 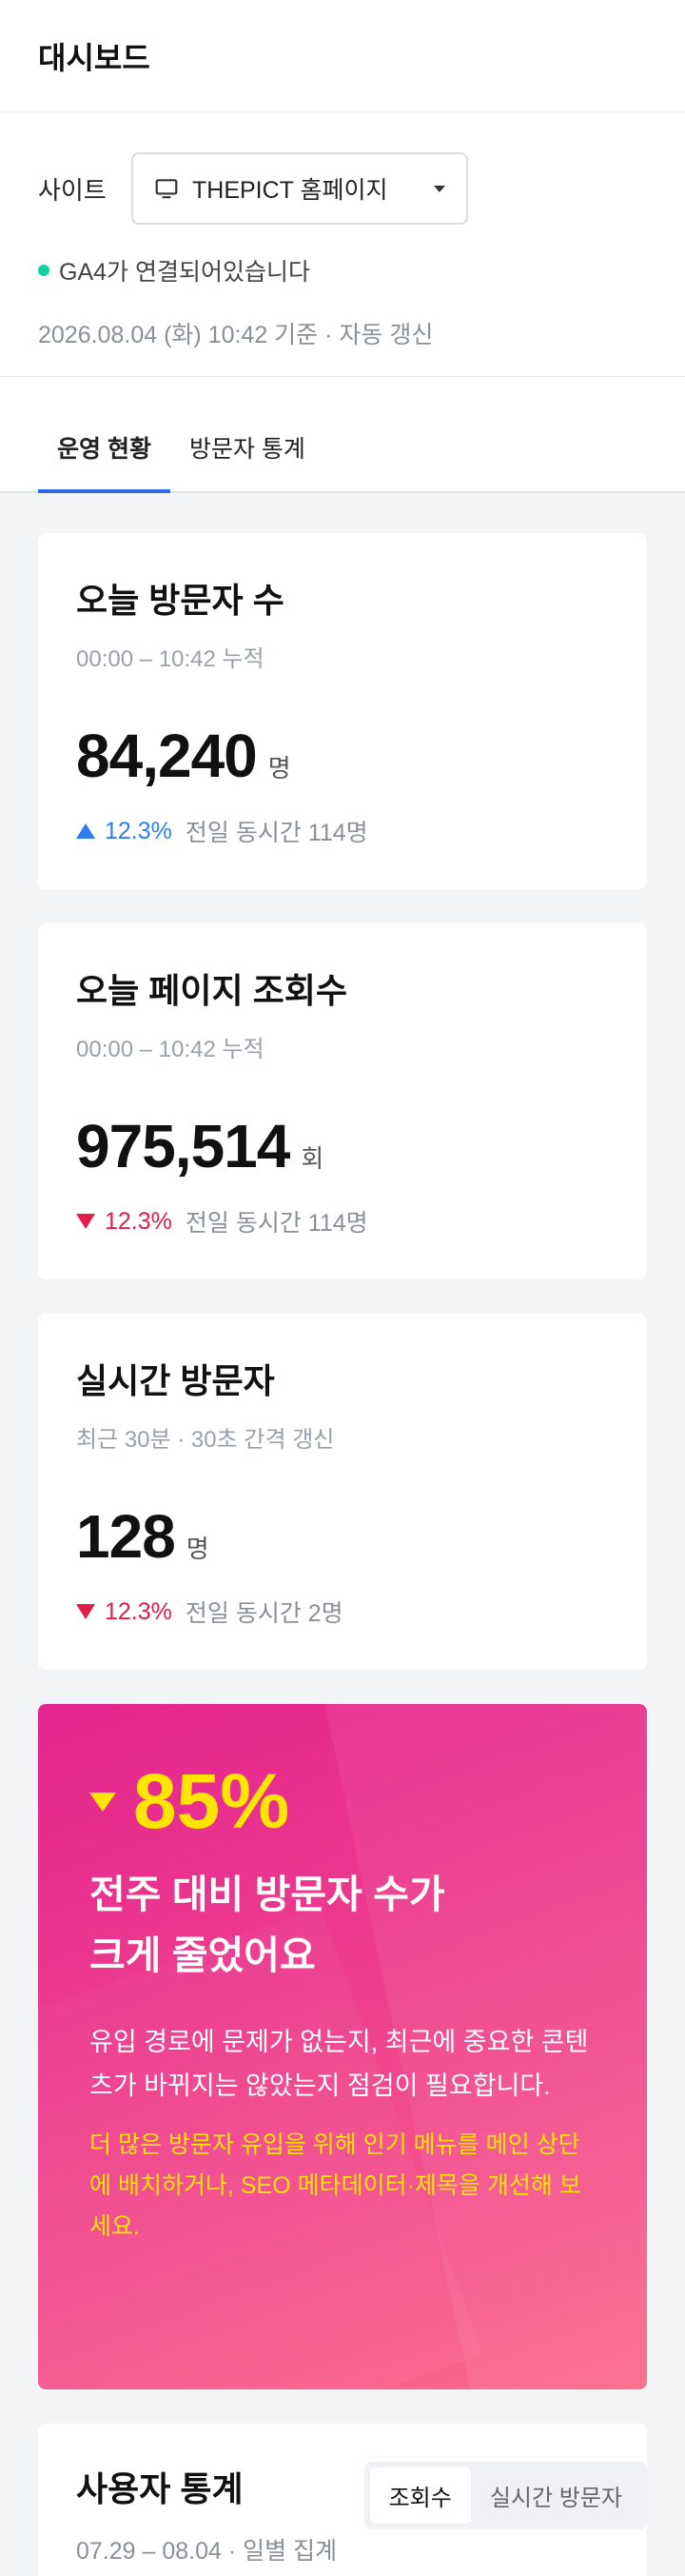 I want to click on card-delta: 12.3% 전일 동시간 2명, so click(x=342, y=1612).